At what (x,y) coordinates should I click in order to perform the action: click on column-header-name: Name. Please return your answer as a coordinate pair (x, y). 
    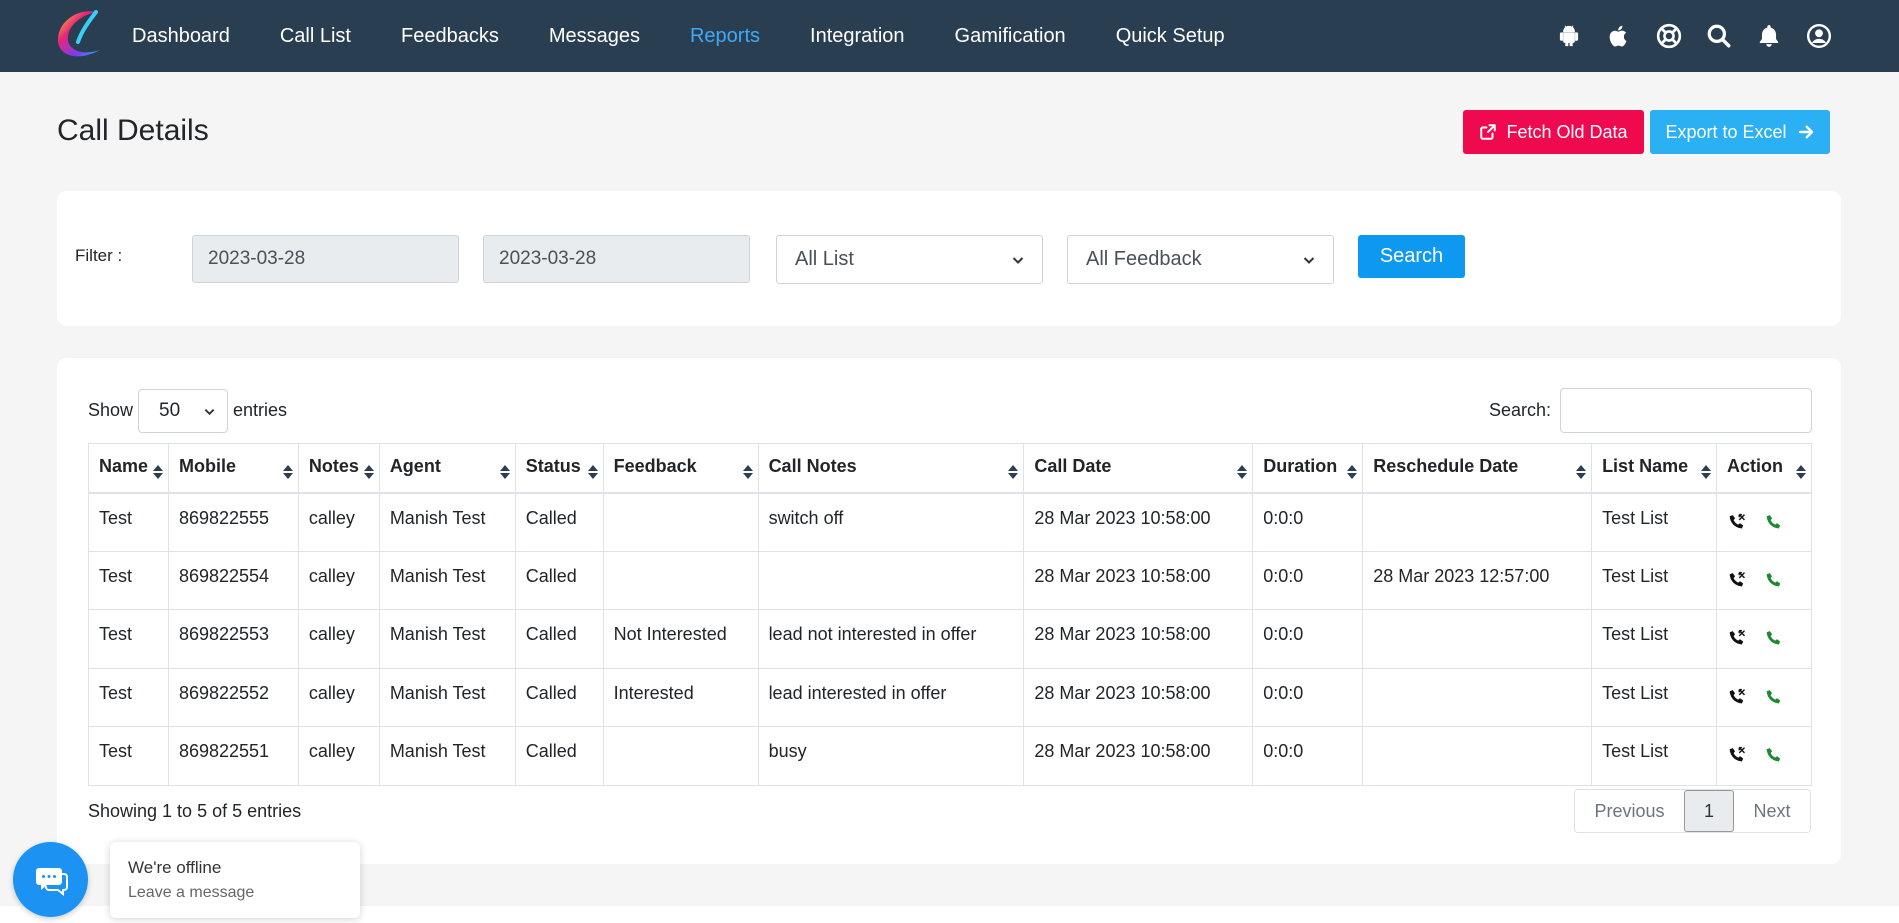
    Looking at the image, I should click on (128, 468).